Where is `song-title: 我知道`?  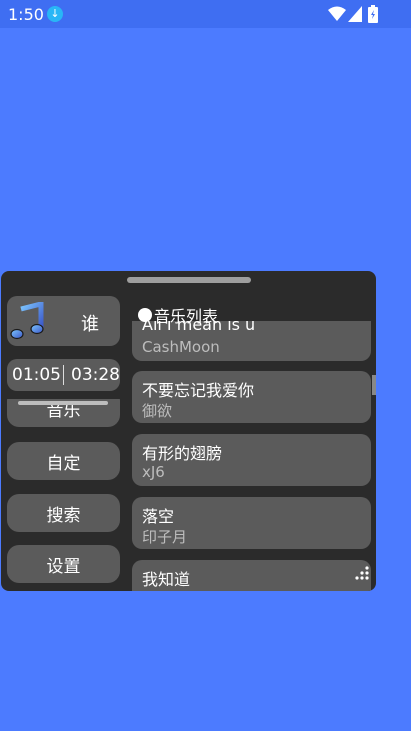
song-title: 我知道 is located at coordinates (166, 579).